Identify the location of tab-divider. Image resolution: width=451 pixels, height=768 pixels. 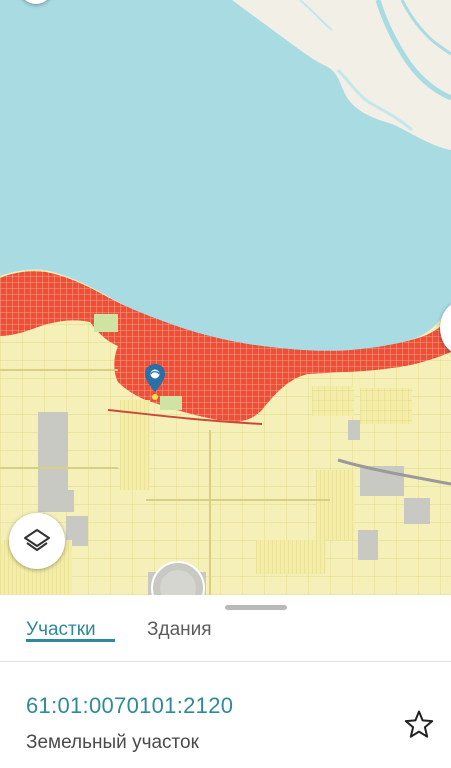
(225, 661).